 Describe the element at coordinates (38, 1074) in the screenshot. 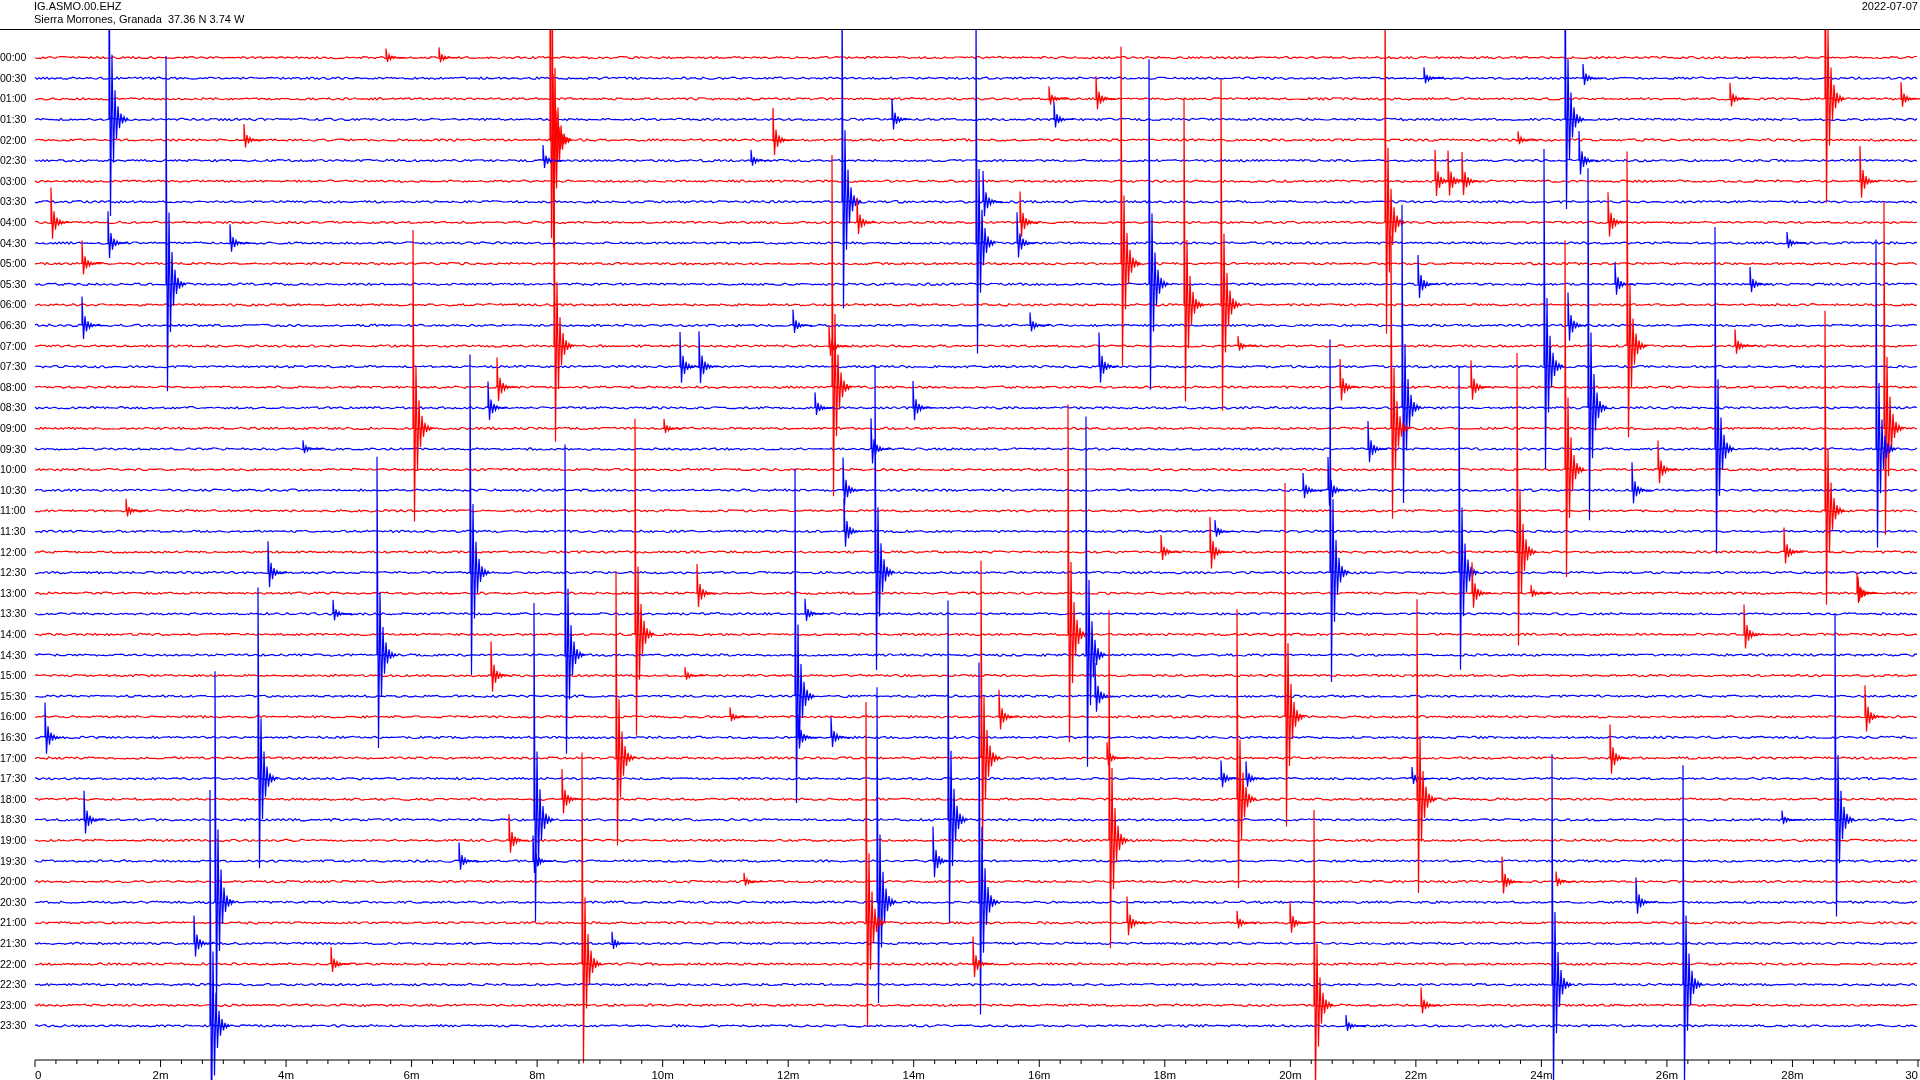

I see `axis-tick-label: 0` at that location.